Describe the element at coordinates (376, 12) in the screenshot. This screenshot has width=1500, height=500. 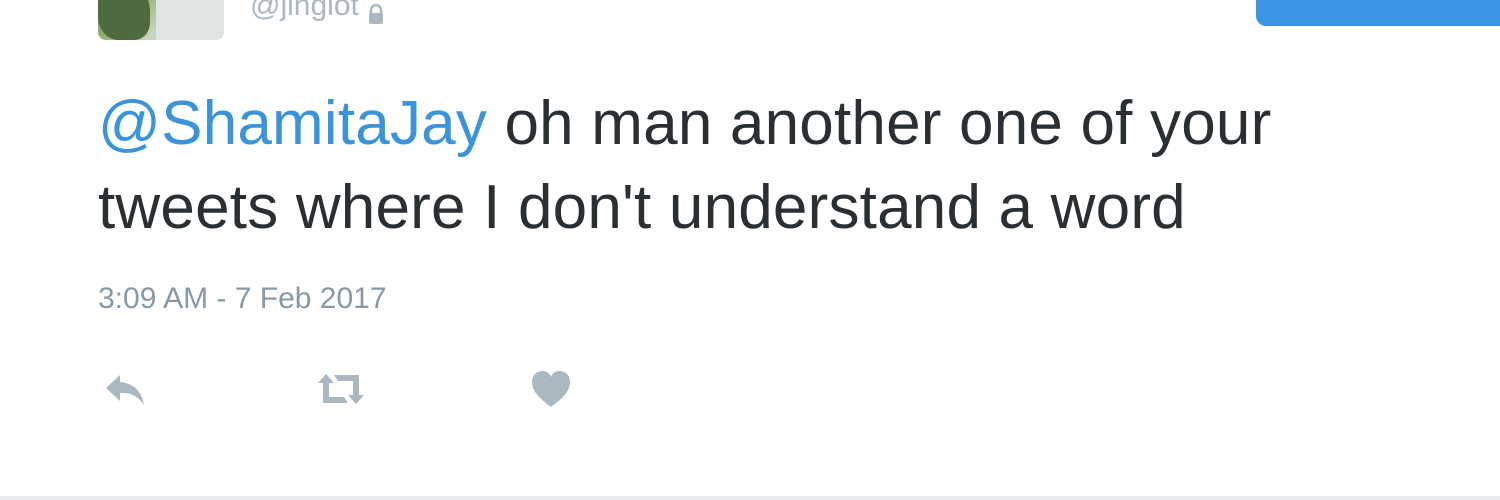
I see `lock-icon` at that location.